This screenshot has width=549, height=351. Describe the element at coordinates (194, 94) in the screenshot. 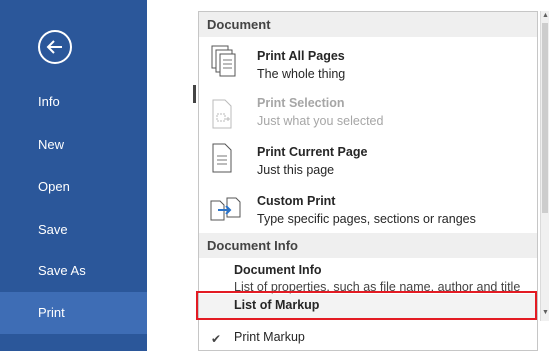

I see `dropdown-edge-marker` at that location.